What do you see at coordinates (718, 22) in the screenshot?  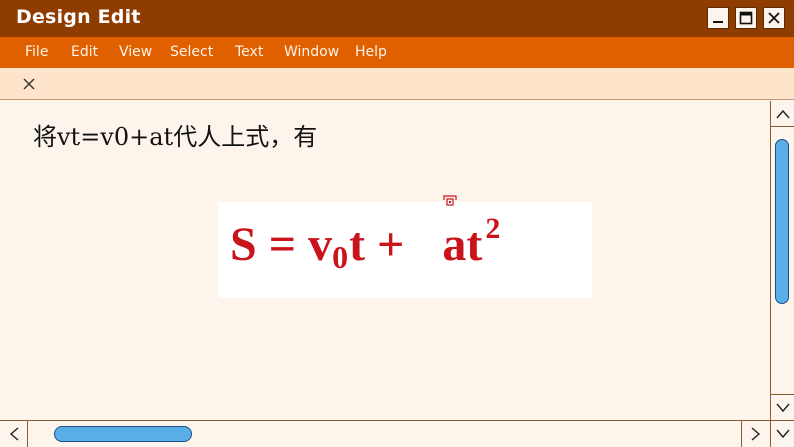 I see `minimize-icon` at bounding box center [718, 22].